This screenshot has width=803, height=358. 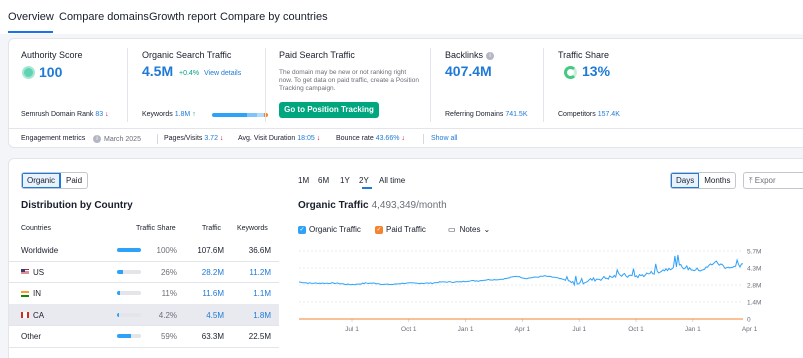 What do you see at coordinates (169, 114) in the screenshot?
I see `keywords-stat: Keywords 1.8M ↑` at bounding box center [169, 114].